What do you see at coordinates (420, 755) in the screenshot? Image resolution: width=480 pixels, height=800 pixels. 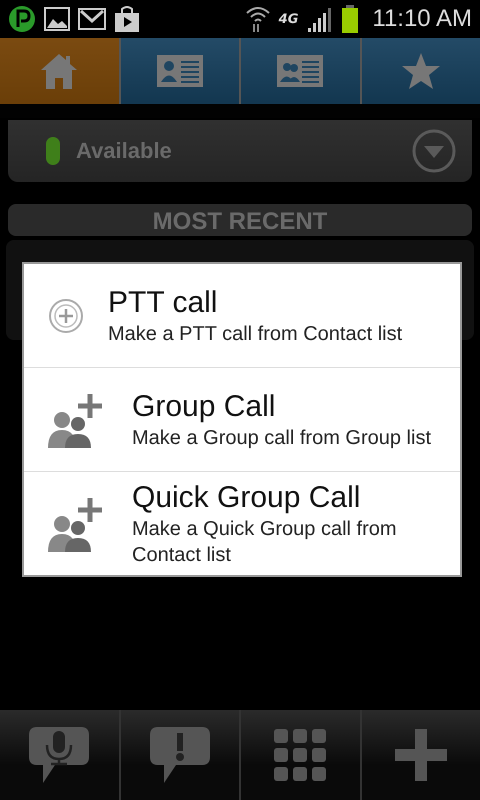 I see `plus-icon` at bounding box center [420, 755].